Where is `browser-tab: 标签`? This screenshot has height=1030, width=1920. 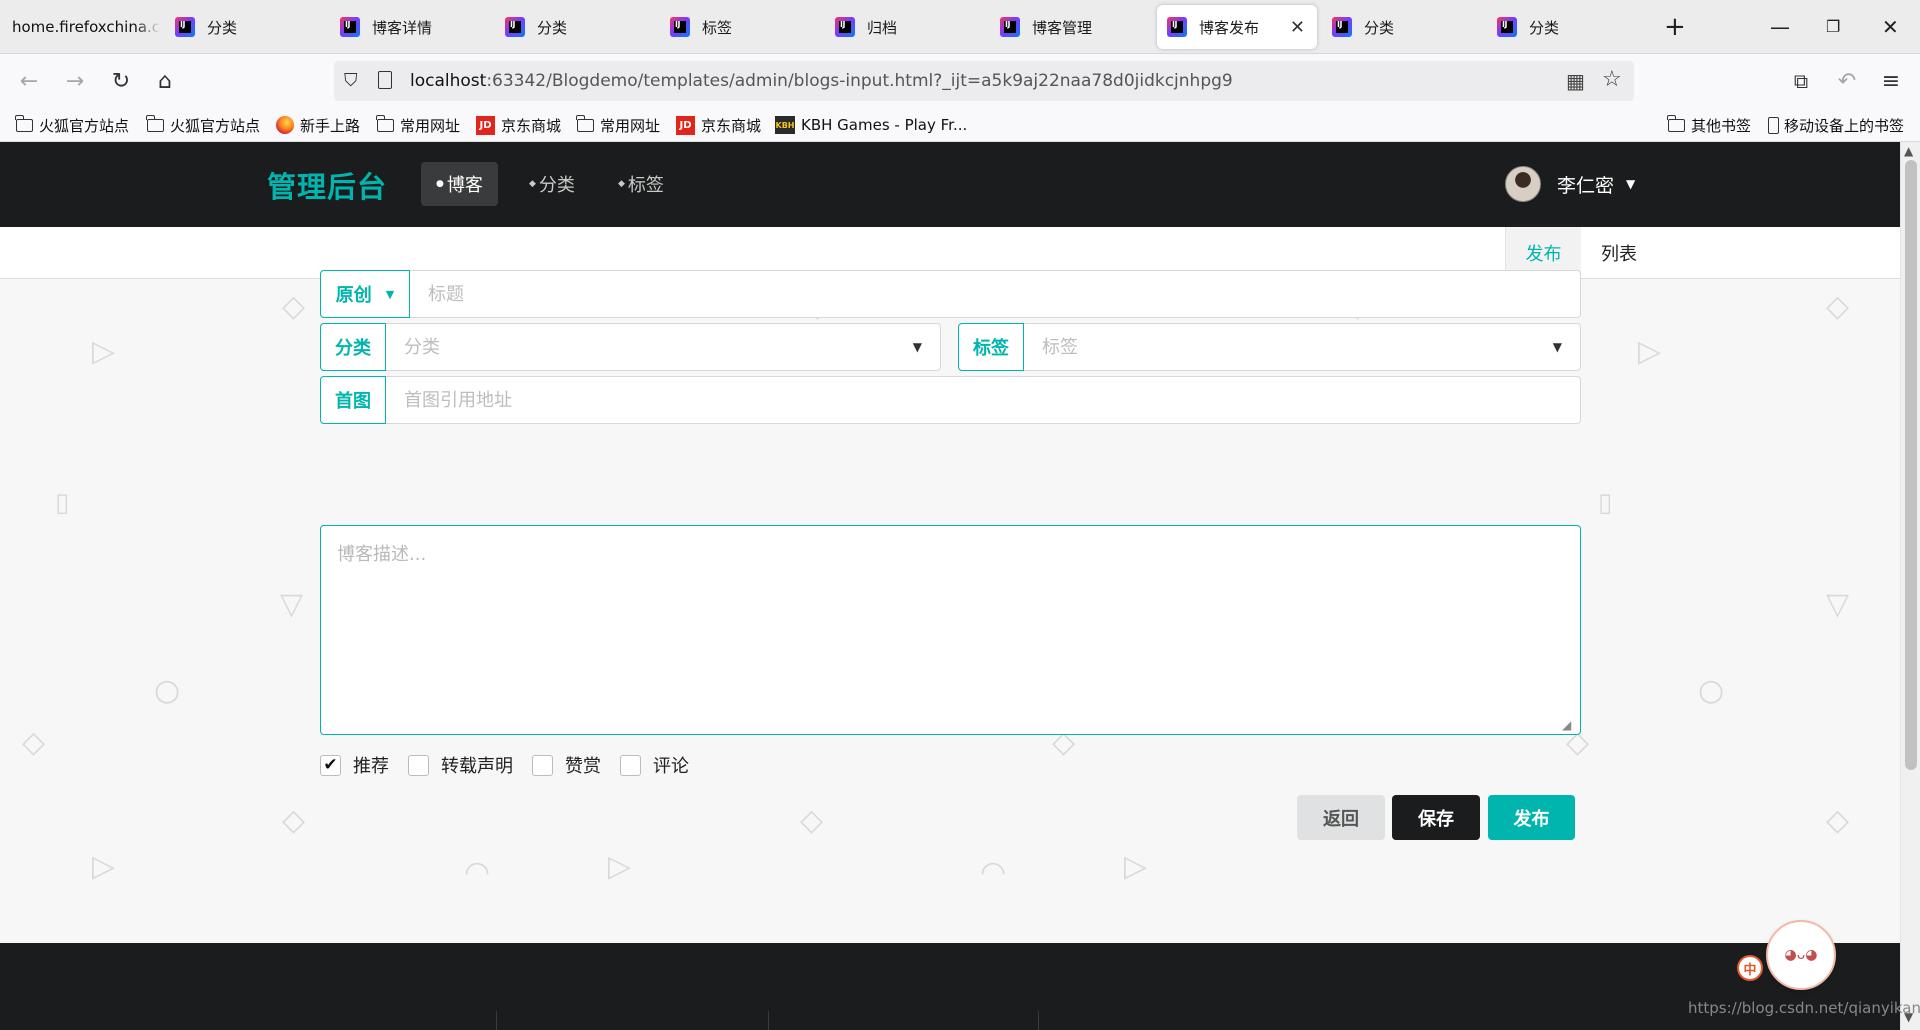
browser-tab: 标签 is located at coordinates (740, 27).